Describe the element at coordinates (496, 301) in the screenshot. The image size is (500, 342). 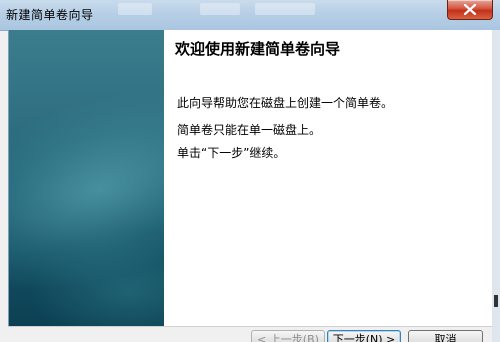
I see `background-edge-mark` at that location.